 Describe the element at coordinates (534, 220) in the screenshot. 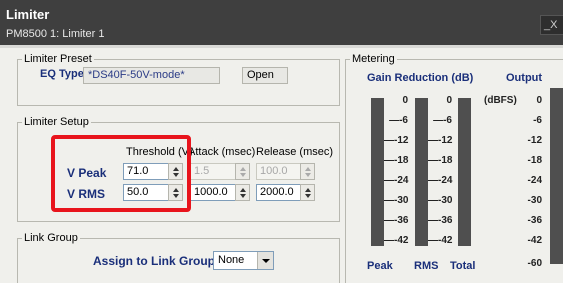

I see `scale-tick: -36` at that location.